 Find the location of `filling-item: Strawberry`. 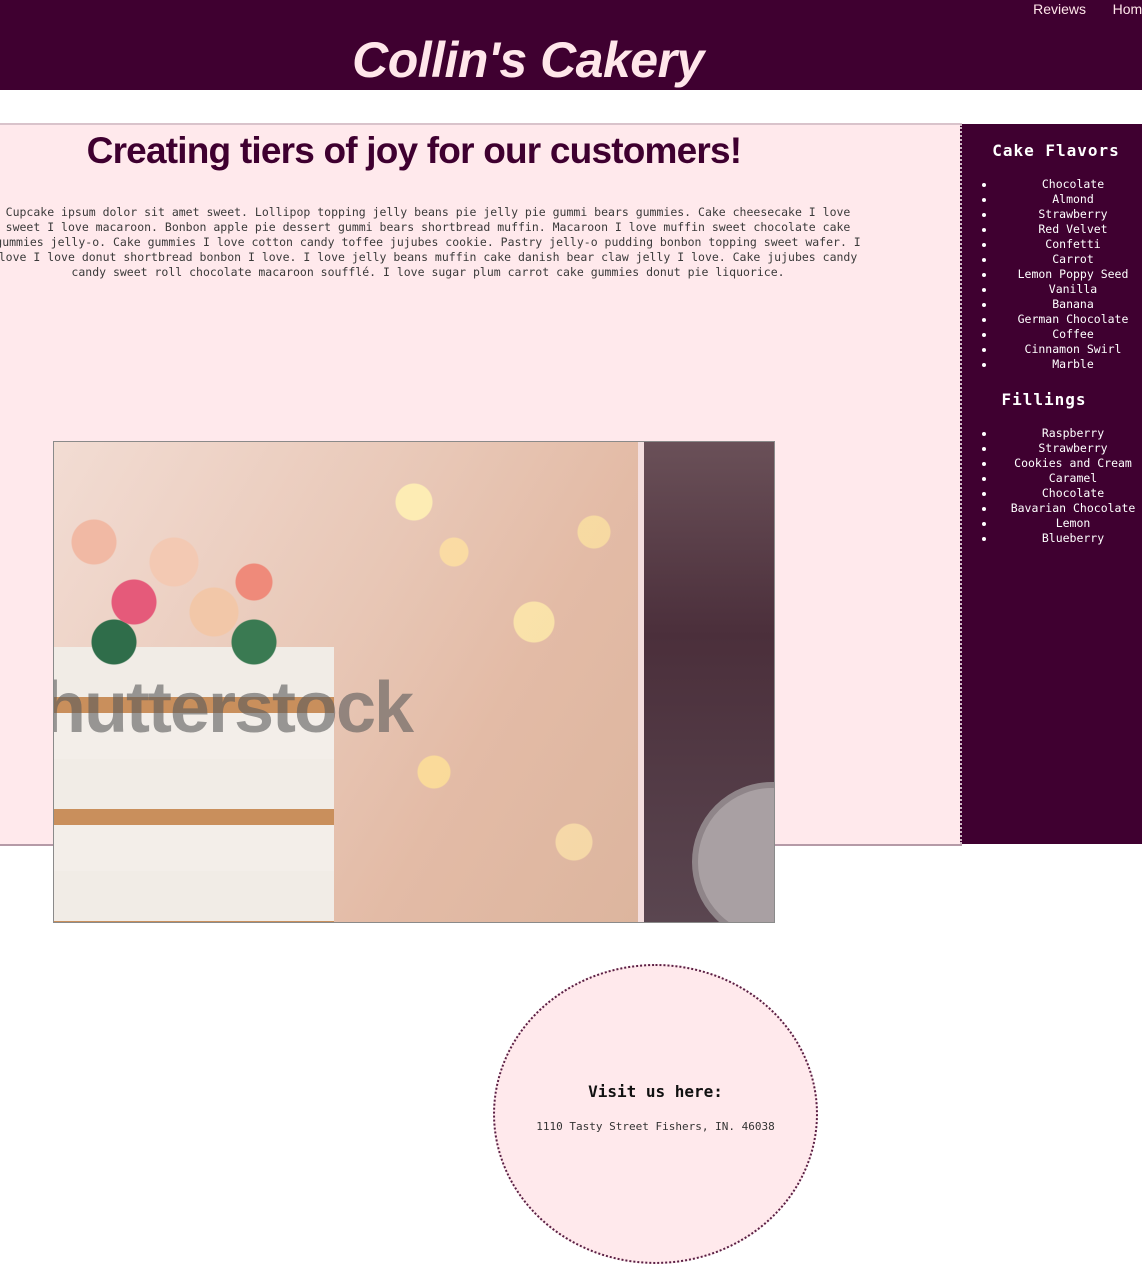

filling-item: Strawberry is located at coordinates (1052, 448).